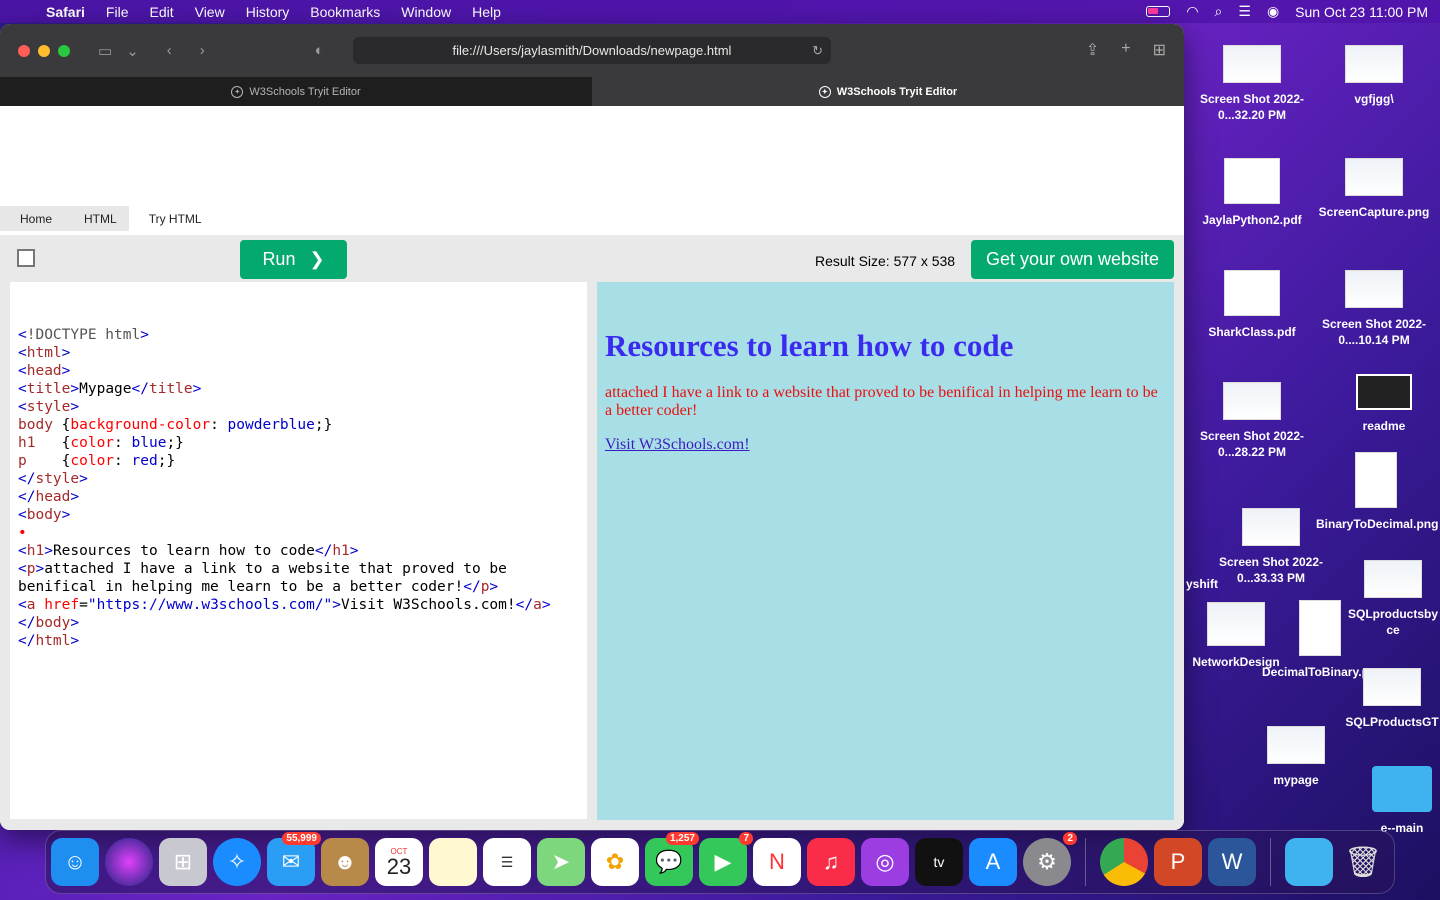 The height and width of the screenshot is (900, 1440). I want to click on settings-badge: 2, so click(1070, 838).